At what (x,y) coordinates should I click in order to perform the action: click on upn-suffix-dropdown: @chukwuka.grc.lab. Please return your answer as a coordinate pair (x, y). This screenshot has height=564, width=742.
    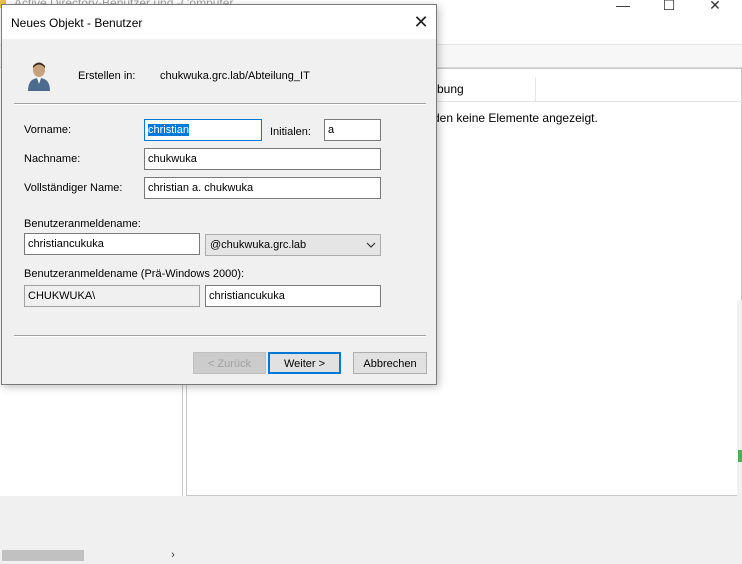
    Looking at the image, I should click on (293, 245).